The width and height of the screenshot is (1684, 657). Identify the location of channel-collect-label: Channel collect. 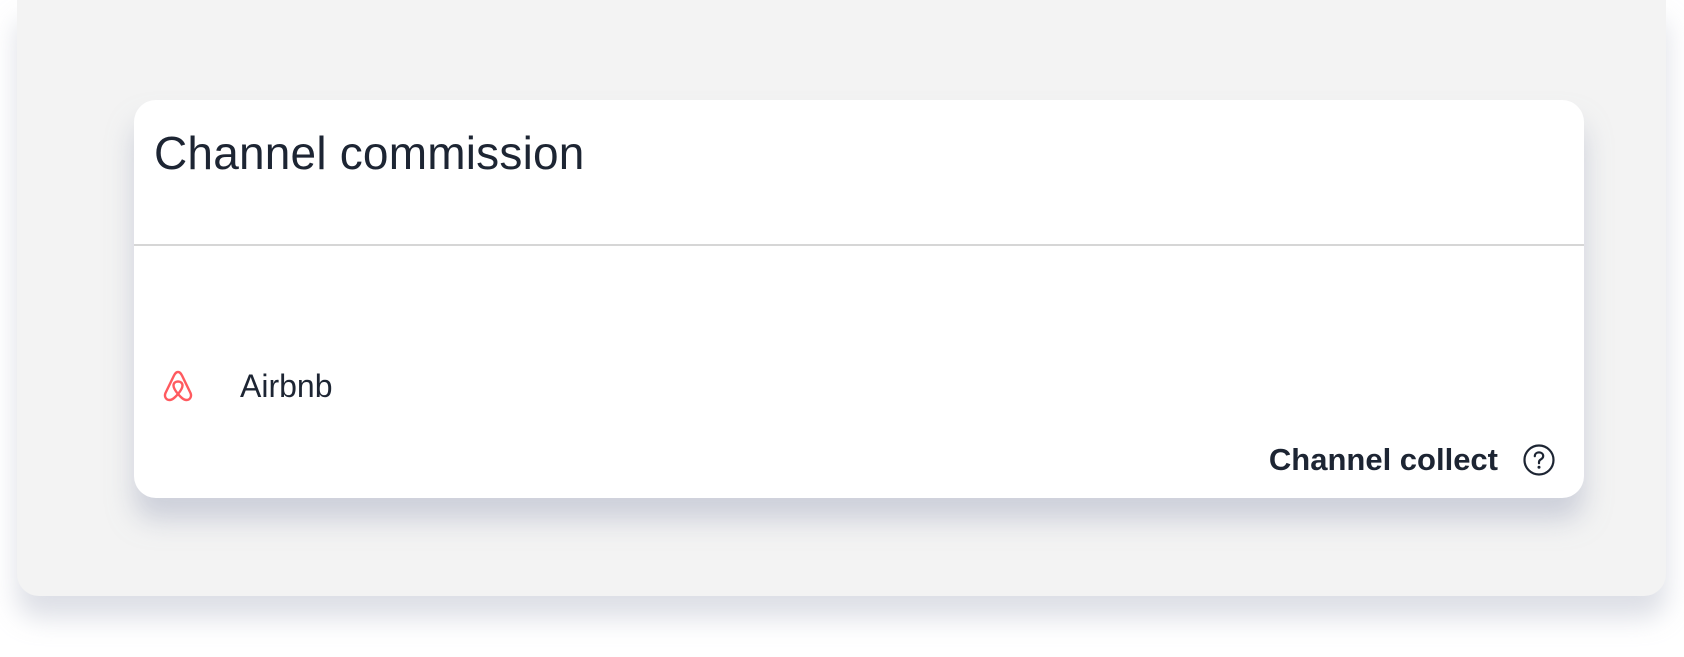
(1383, 459).